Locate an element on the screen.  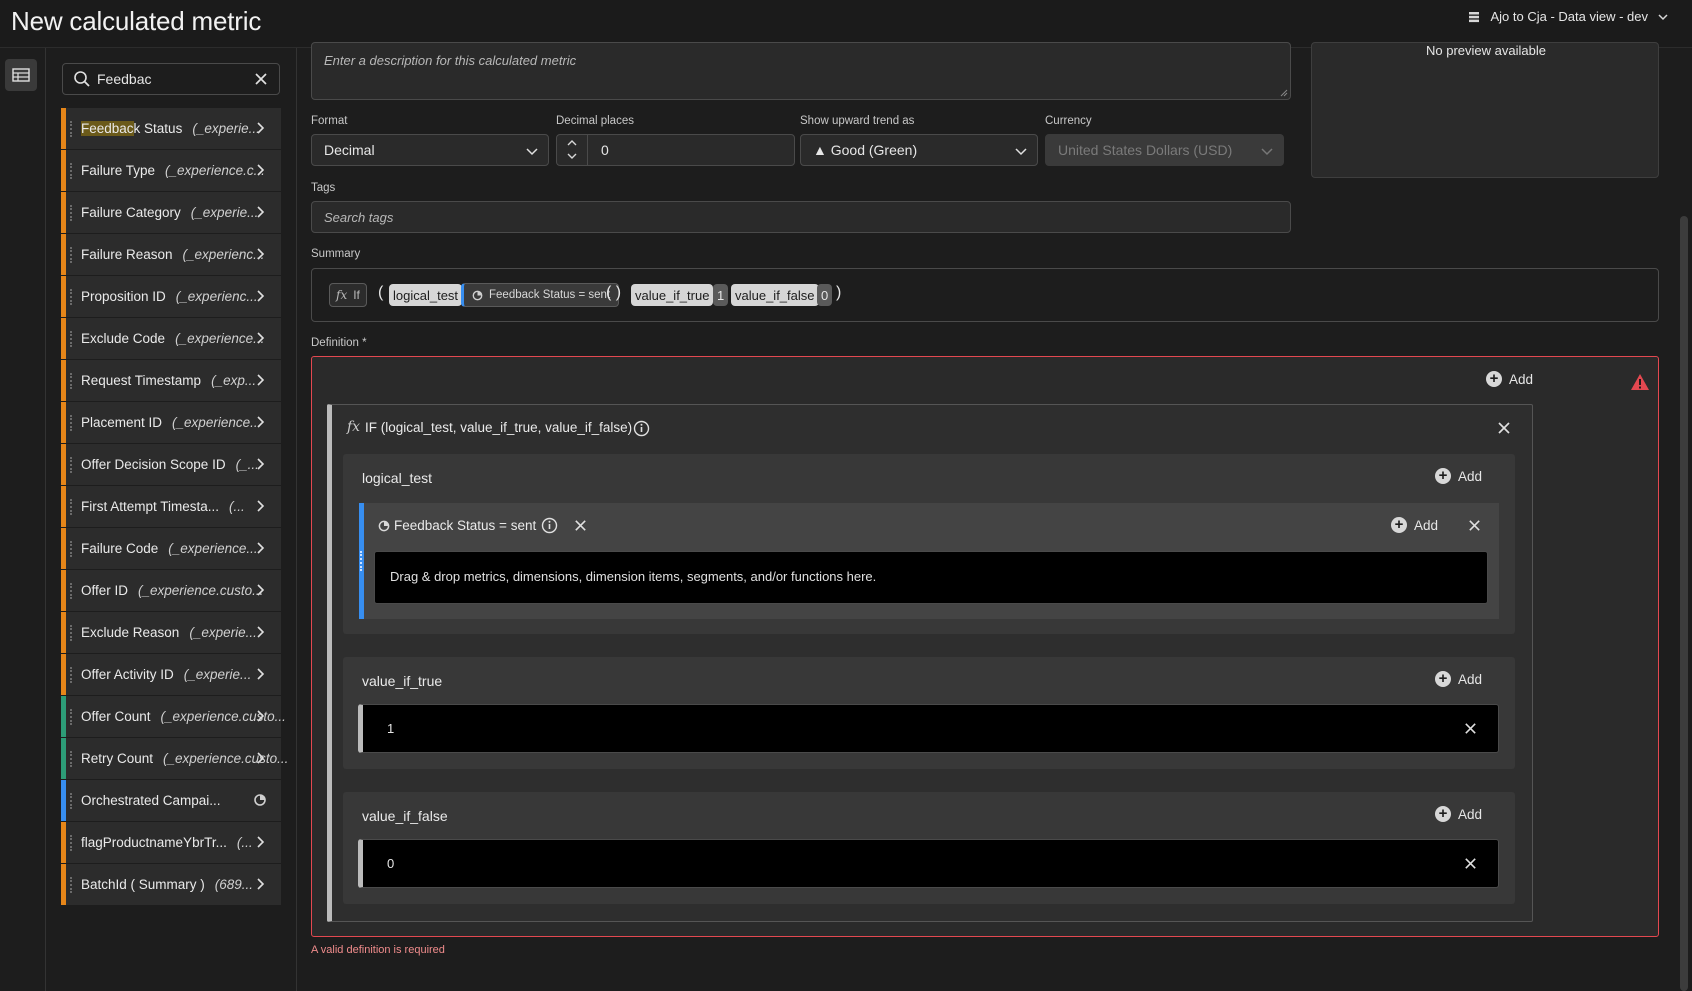
summary-false-value: 0 is located at coordinates (825, 295).